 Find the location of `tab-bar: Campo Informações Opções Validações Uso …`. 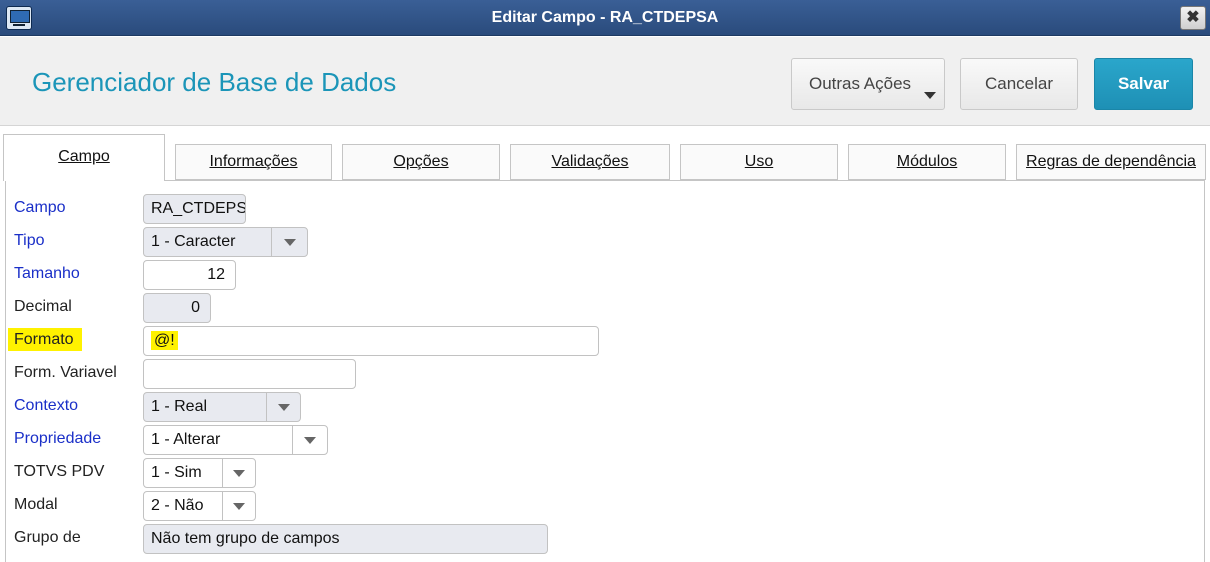

tab-bar: Campo Informações Opções Validações Uso … is located at coordinates (605, 154).